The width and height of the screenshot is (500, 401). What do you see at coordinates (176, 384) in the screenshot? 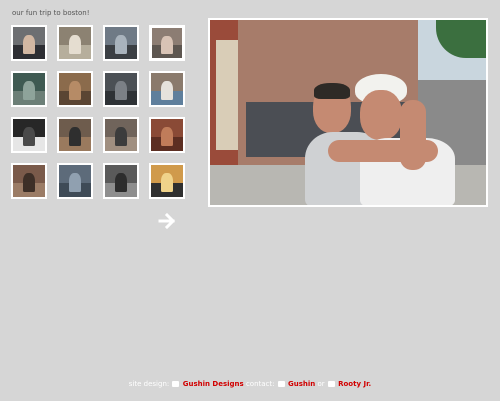
I see `envelope-icon` at bounding box center [176, 384].